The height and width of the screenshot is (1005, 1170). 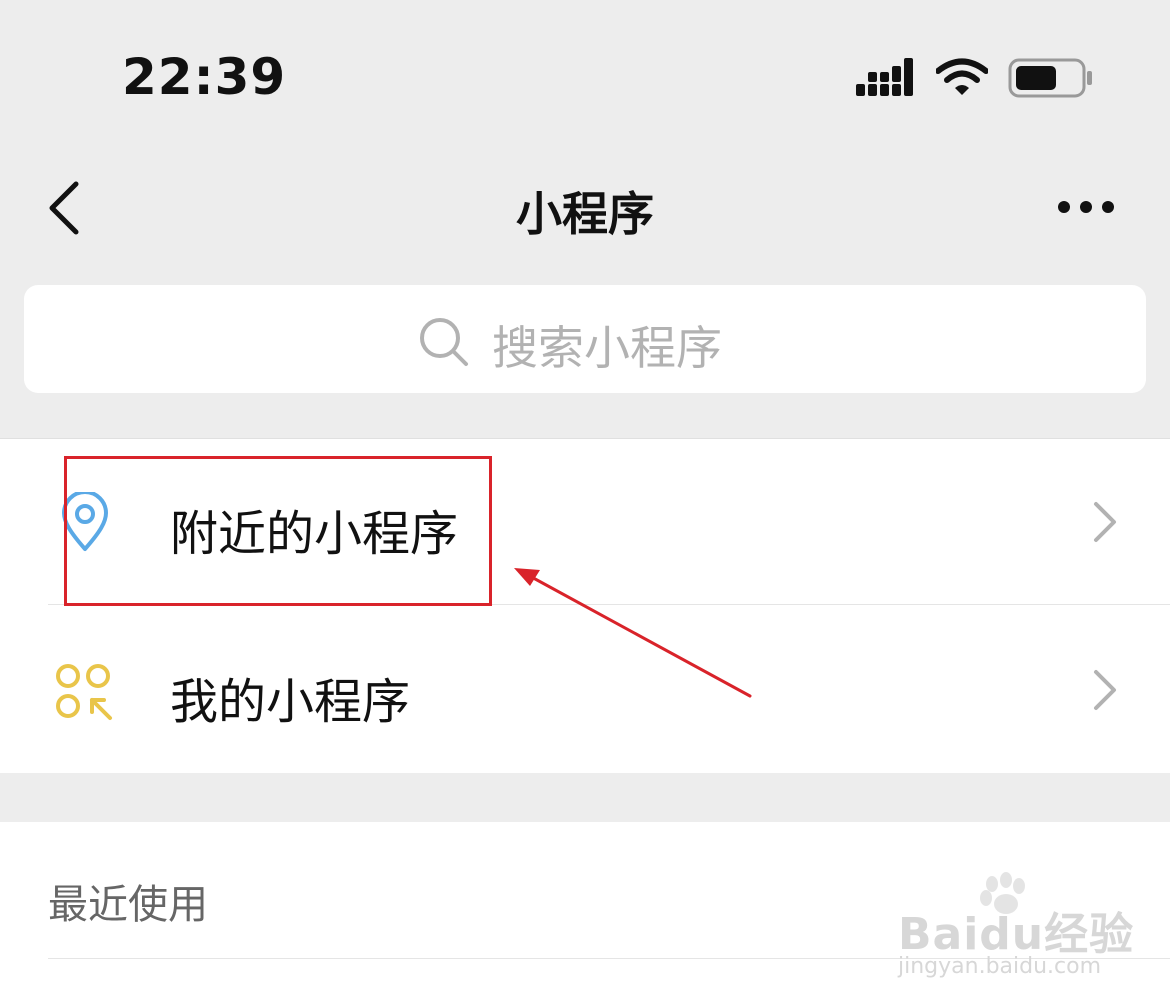 What do you see at coordinates (962, 76) in the screenshot?
I see `wifi-icon` at bounding box center [962, 76].